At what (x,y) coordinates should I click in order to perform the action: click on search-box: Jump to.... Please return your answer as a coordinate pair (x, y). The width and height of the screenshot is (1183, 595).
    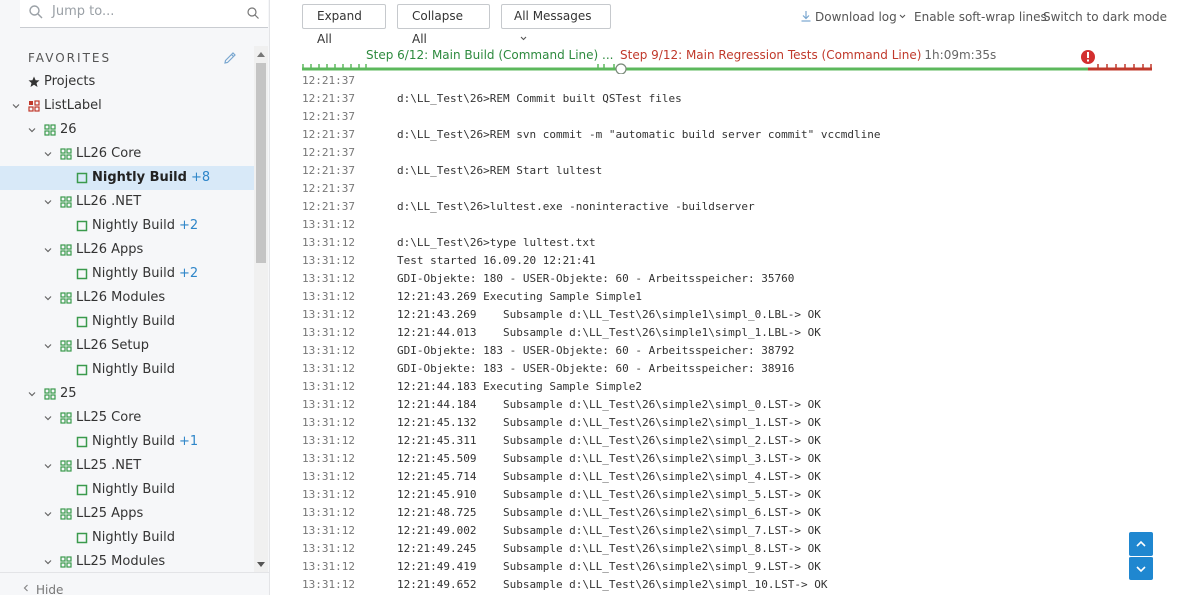
    Looking at the image, I should click on (144, 14).